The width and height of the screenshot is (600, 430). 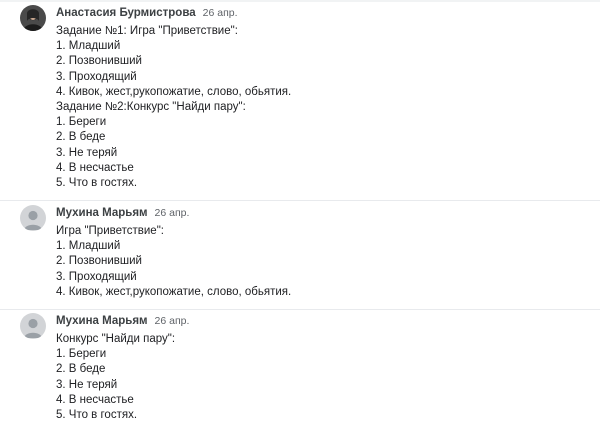 What do you see at coordinates (126, 13) in the screenshot?
I see `author-name: Анастасия Бурмистрова` at bounding box center [126, 13].